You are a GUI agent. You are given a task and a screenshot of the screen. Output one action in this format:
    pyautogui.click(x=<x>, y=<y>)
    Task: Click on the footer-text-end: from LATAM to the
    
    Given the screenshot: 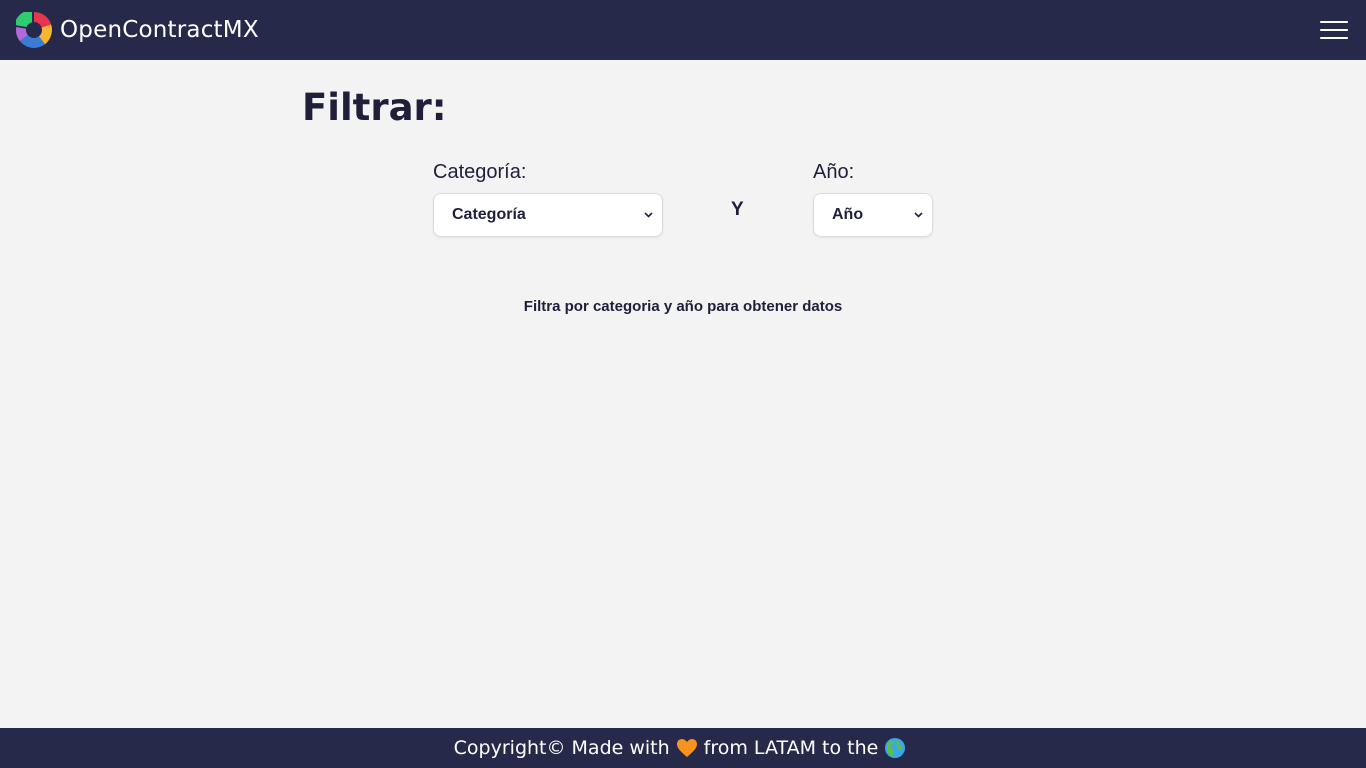 What is the action you would take?
    pyautogui.click(x=791, y=748)
    